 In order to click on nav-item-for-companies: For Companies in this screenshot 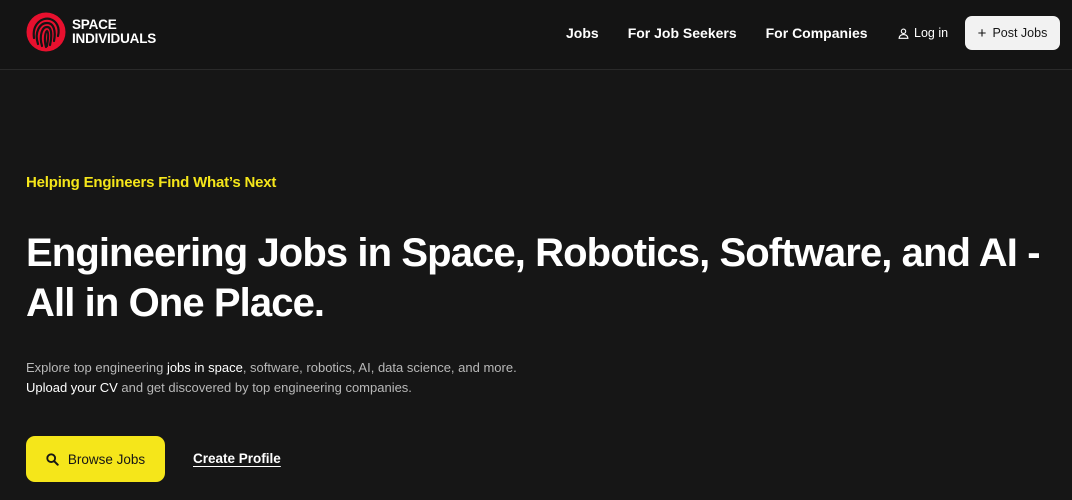, I will do `click(817, 33)`.